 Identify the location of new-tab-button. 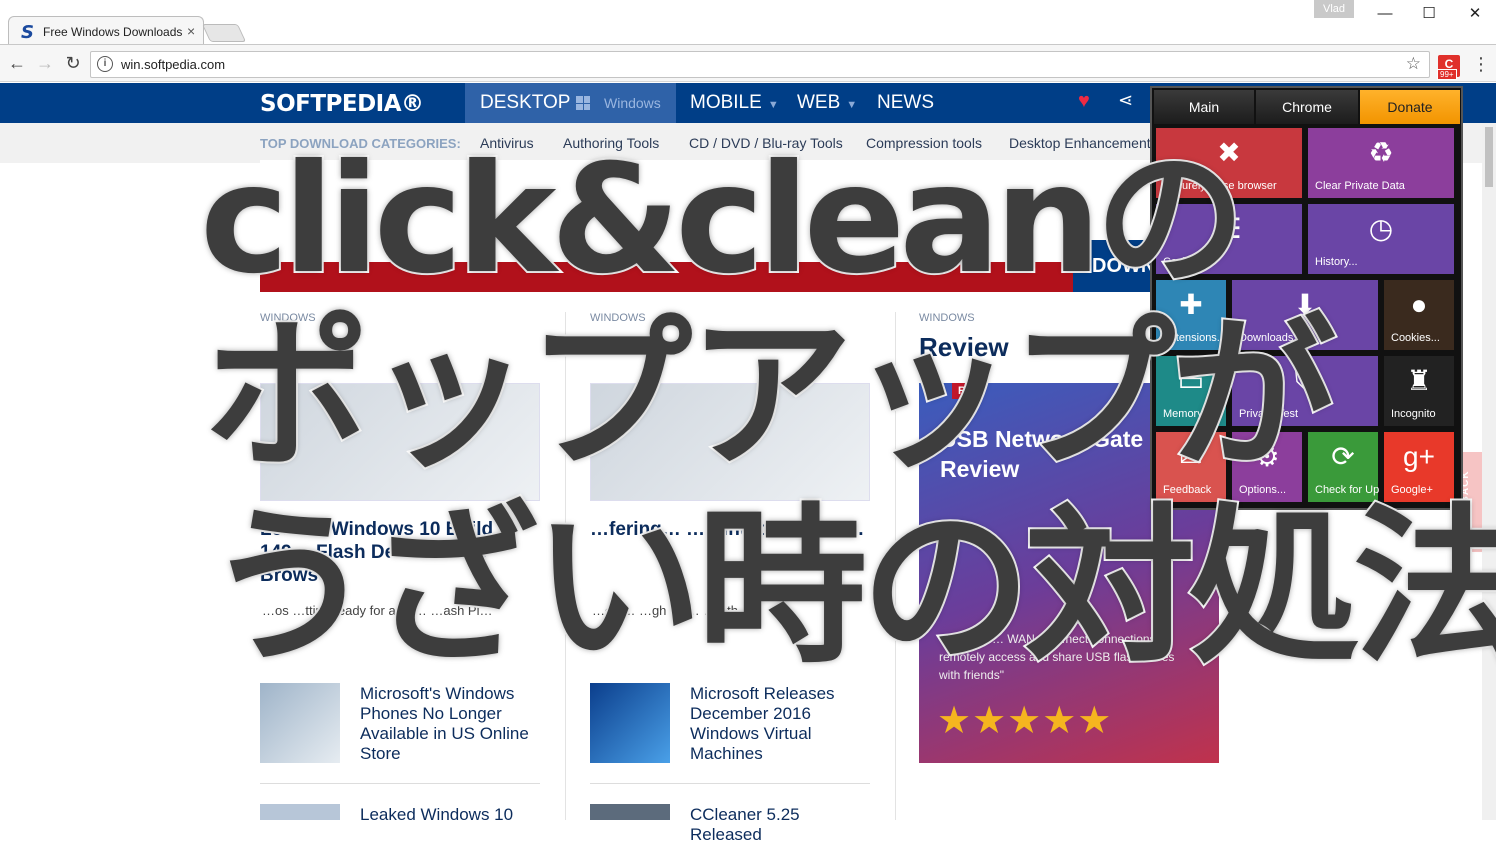
(224, 33).